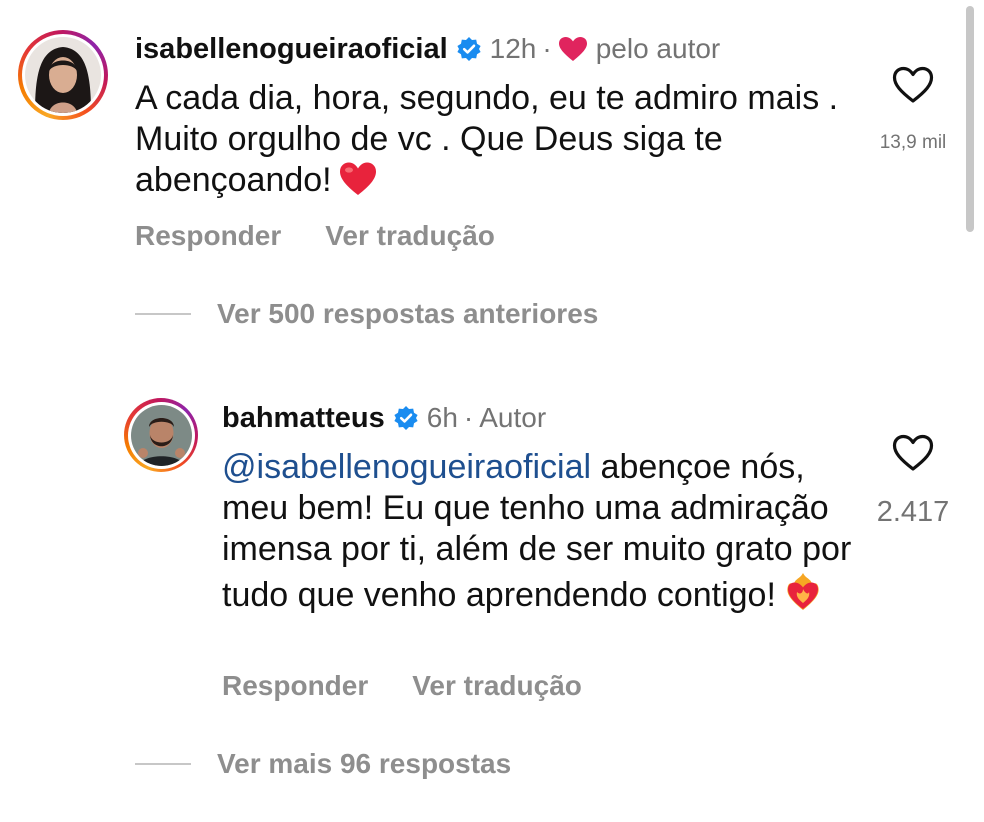 The image size is (984, 822). I want to click on scrollbar, so click(970, 119).